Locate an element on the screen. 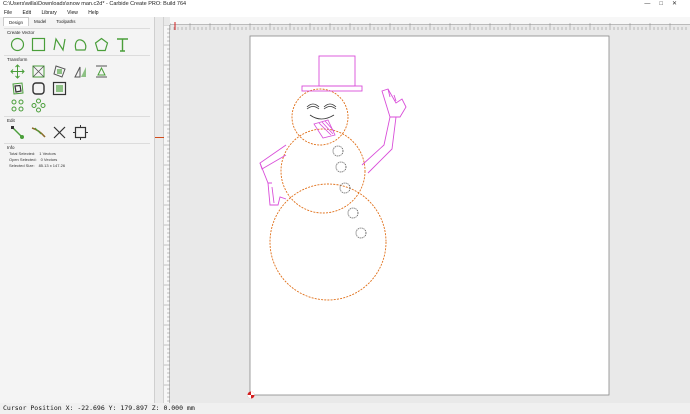  edit-section: Edit is located at coordinates (77, 128).